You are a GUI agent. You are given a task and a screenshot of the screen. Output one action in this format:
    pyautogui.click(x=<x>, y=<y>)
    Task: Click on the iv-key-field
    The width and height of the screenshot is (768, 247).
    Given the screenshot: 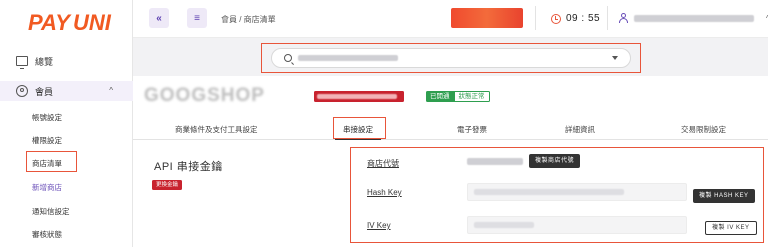 What is the action you would take?
    pyautogui.click(x=577, y=225)
    